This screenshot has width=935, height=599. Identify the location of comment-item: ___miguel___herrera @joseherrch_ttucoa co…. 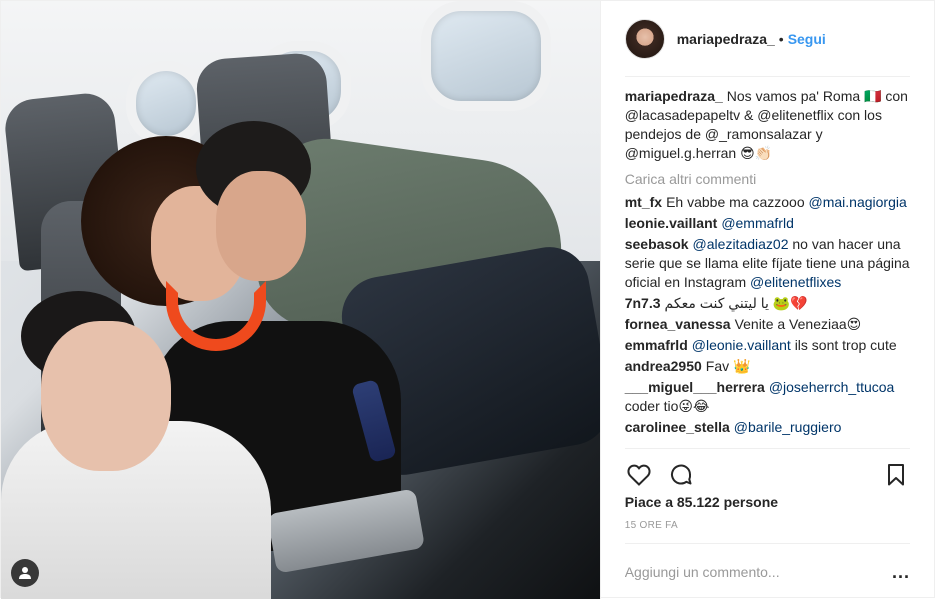
(767, 397).